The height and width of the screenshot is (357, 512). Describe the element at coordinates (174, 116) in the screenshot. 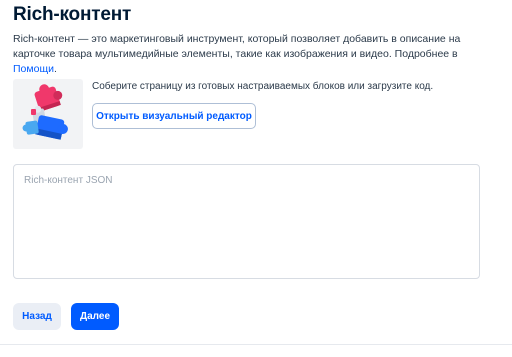

I see `open-visual-editor-button: Открыть визуальный редактор` at that location.